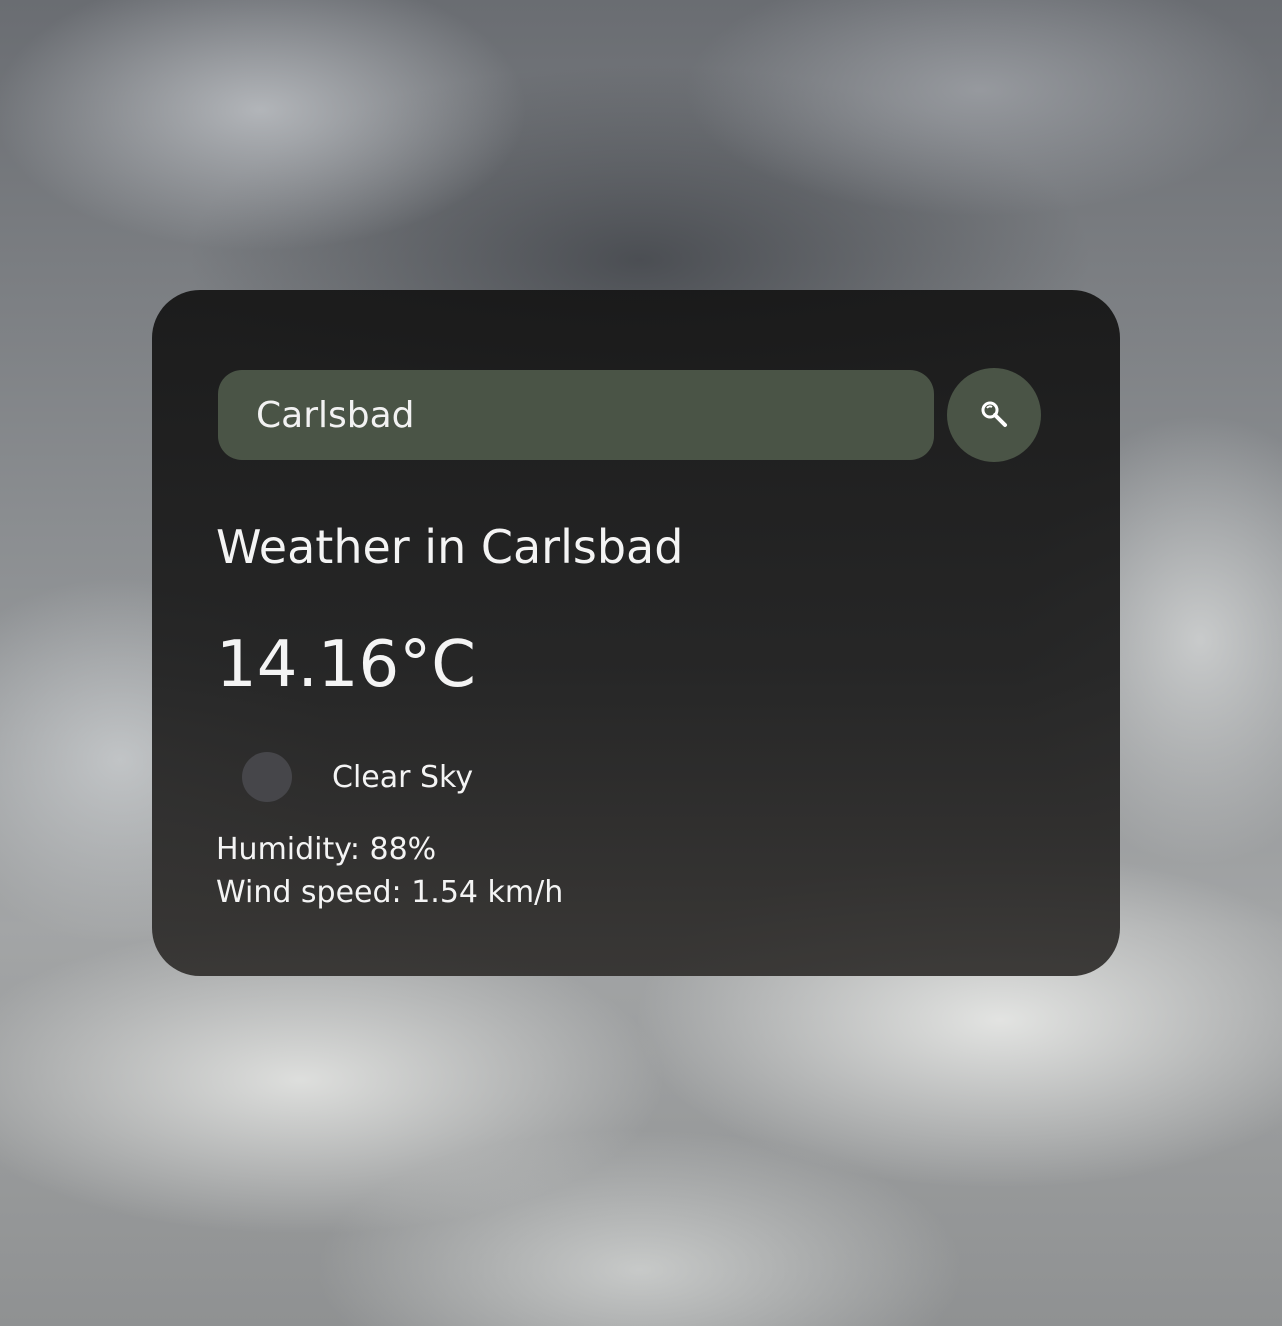  What do you see at coordinates (450, 547) in the screenshot?
I see `city-weather-title: Weather in Carlsbad` at bounding box center [450, 547].